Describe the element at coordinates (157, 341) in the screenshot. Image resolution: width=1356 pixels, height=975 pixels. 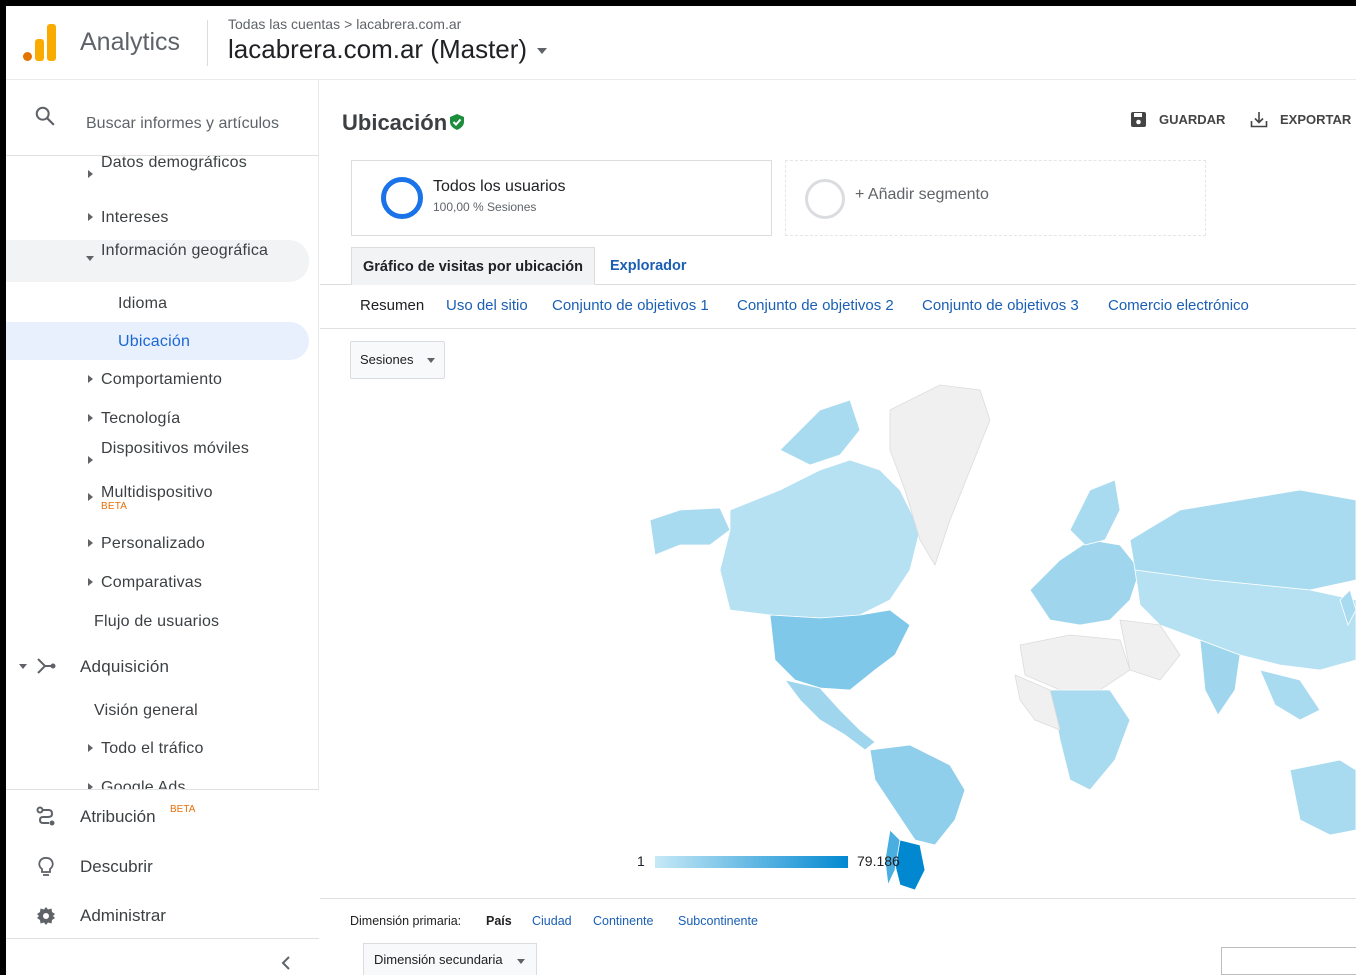
I see `sidebar-item-location: Ubicación` at that location.